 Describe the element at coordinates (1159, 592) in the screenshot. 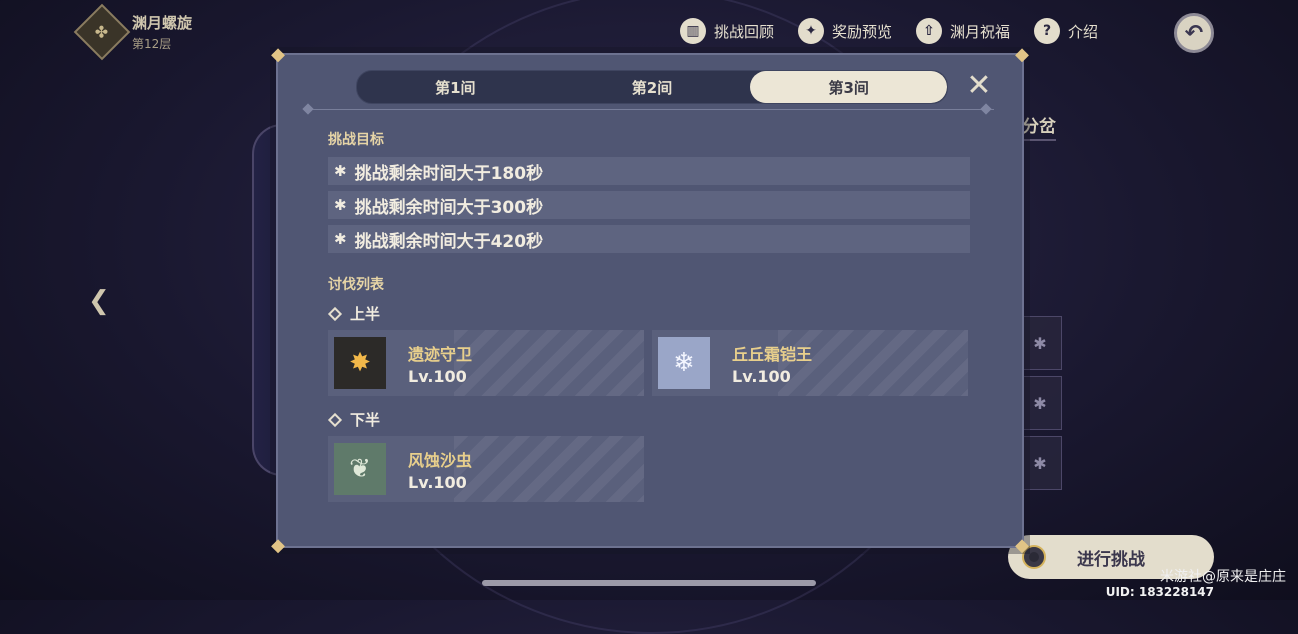

I see `uid-label: UID: 183228147` at that location.